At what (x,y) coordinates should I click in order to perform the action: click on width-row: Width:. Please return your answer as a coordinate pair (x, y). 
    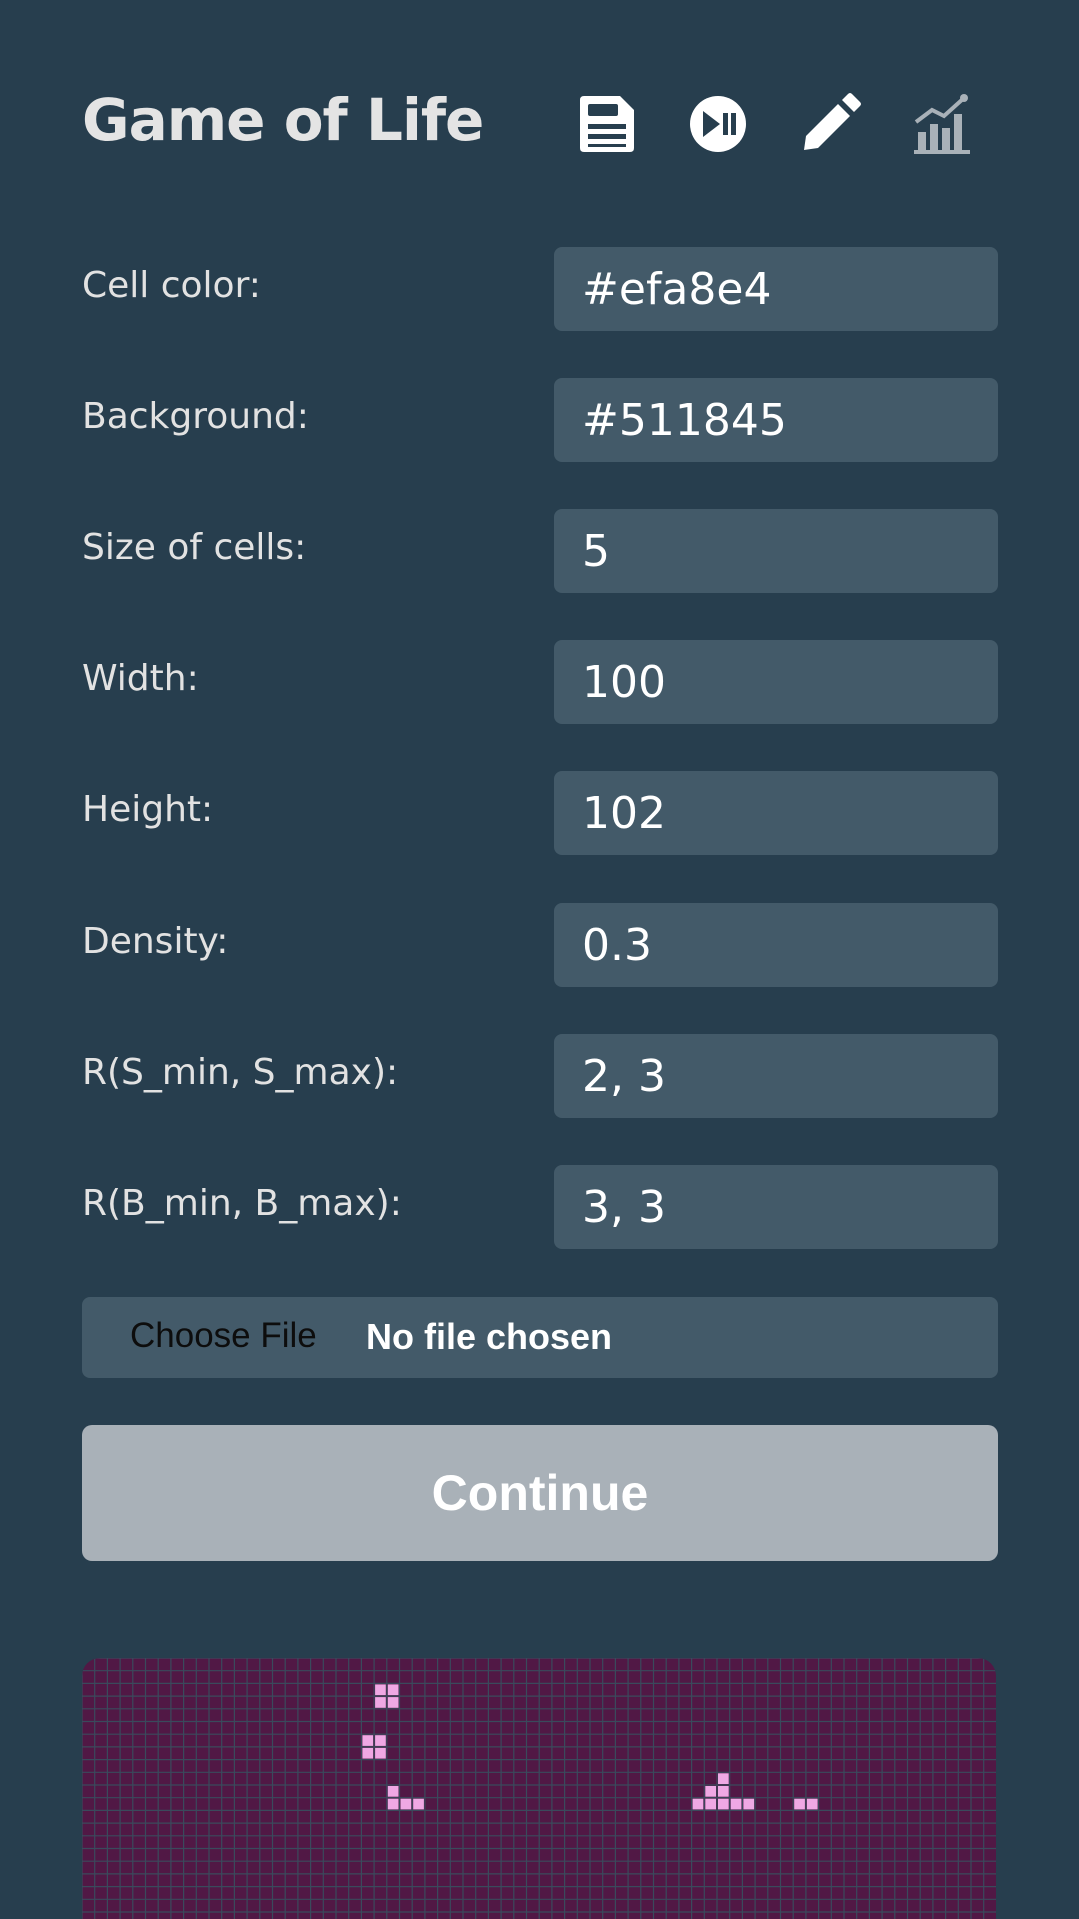
    Looking at the image, I should click on (540, 682).